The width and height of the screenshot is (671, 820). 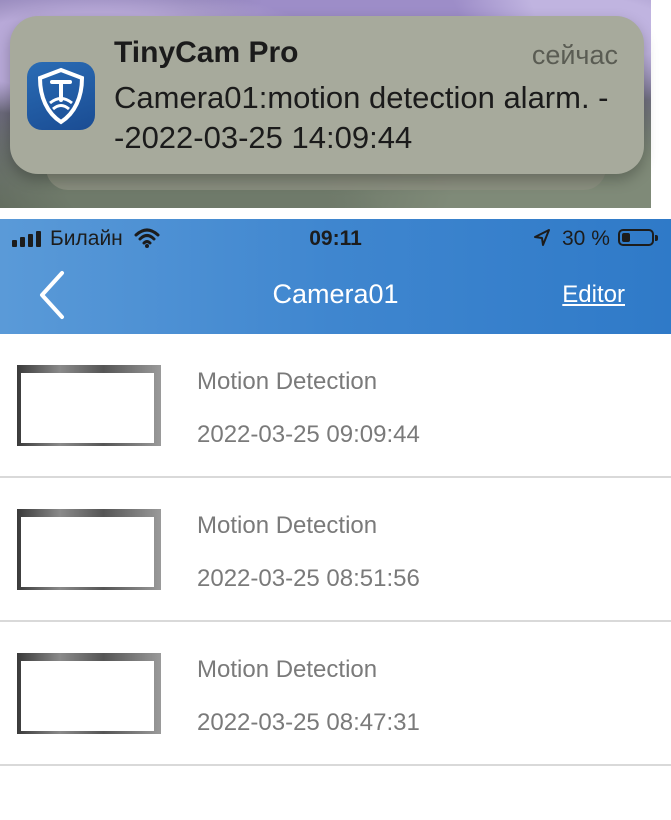 What do you see at coordinates (638, 237) in the screenshot?
I see `battery-icon` at bounding box center [638, 237].